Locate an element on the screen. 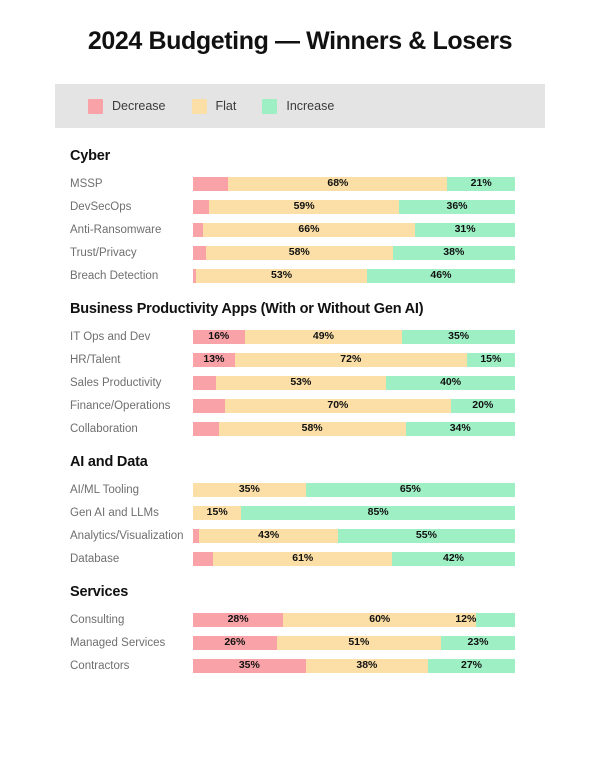  row-label: Contractors is located at coordinates (100, 665).